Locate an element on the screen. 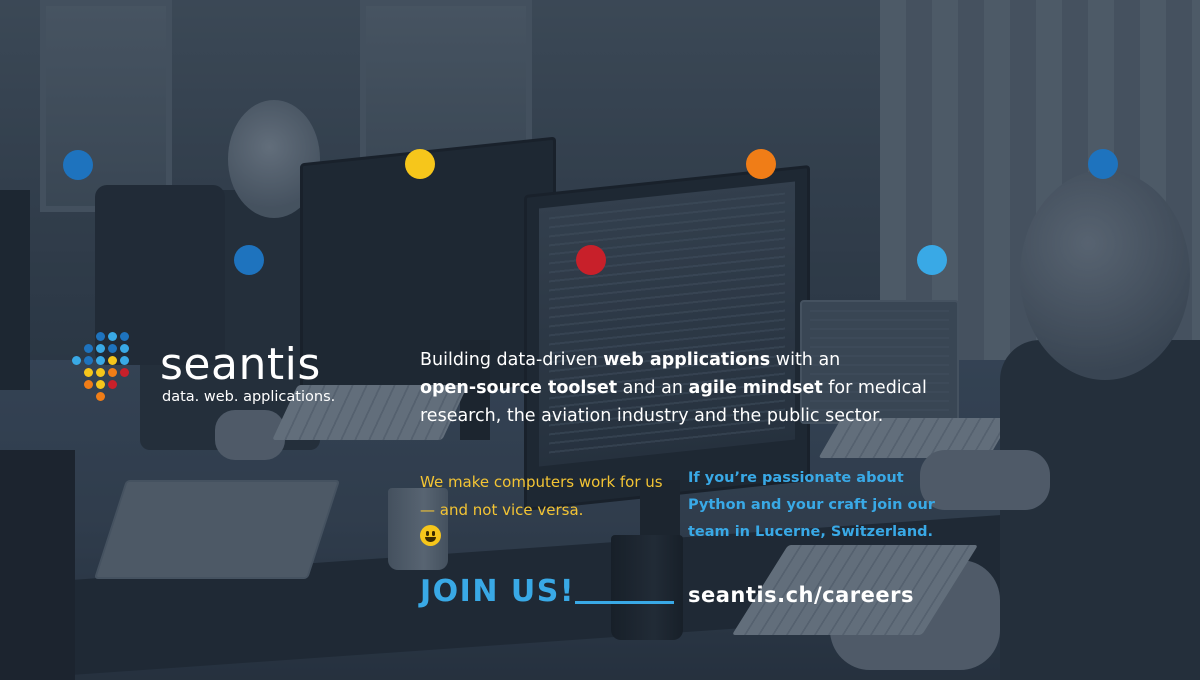 The height and width of the screenshot is (680, 1200). careers-link: seantis.ch/careers is located at coordinates (801, 595).